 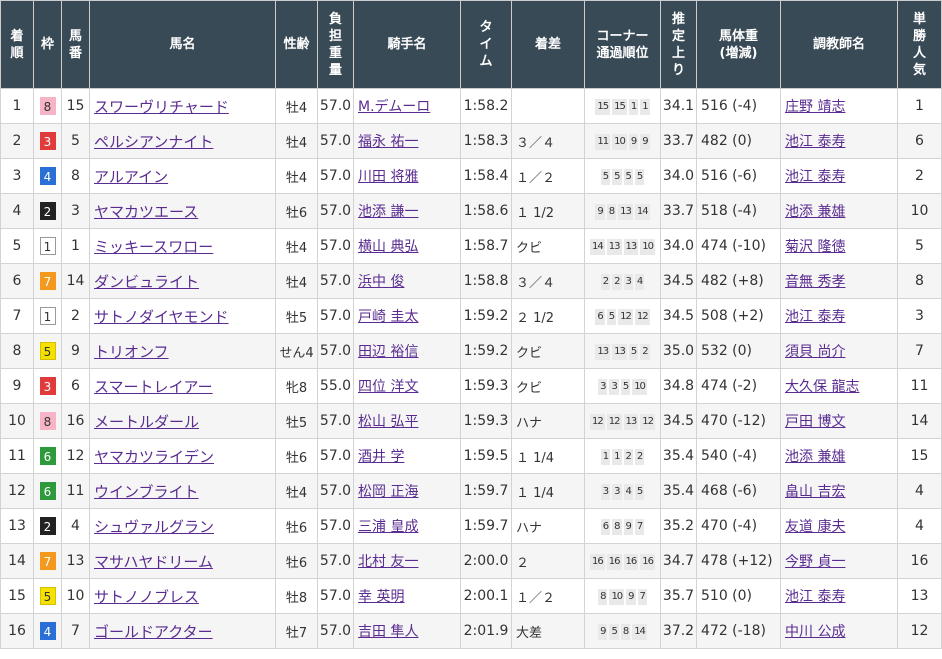 I want to click on horse-name-link: ヤマカツライデン, so click(x=154, y=457).